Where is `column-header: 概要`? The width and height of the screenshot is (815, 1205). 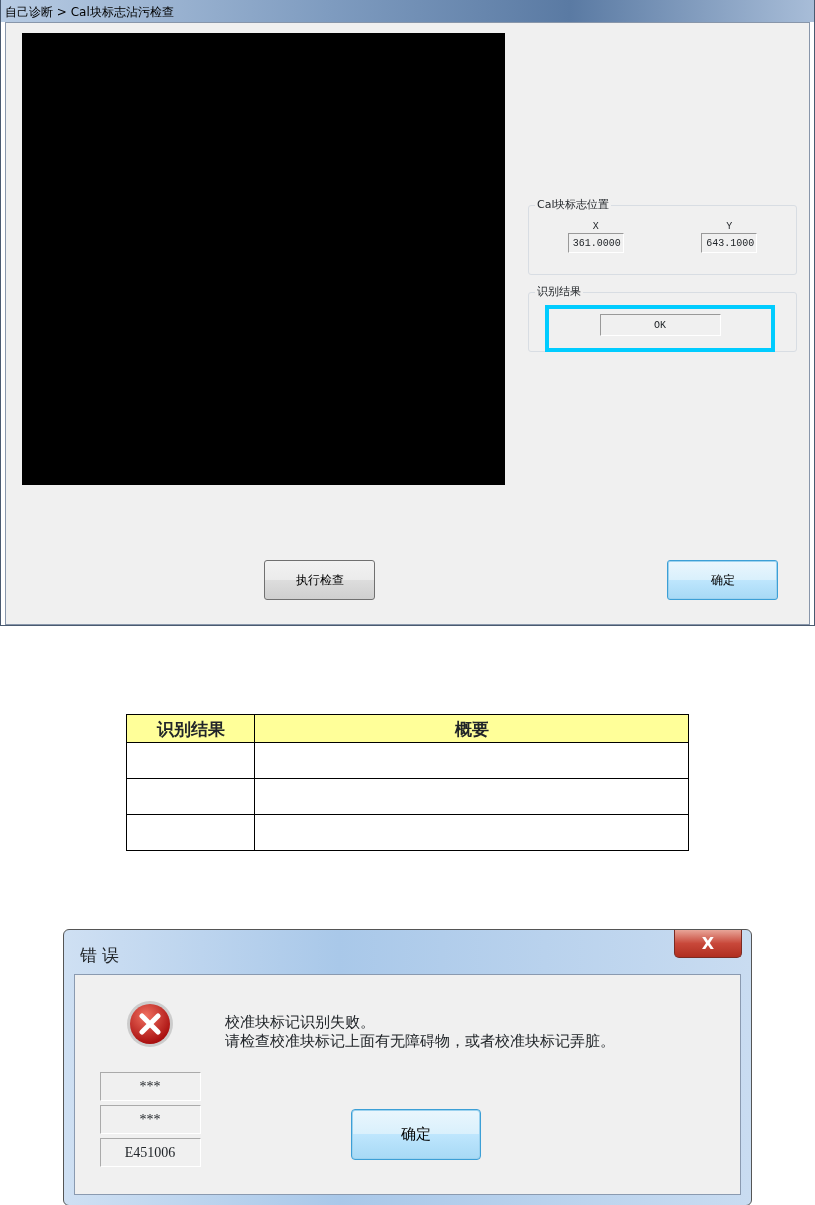
column-header: 概要 is located at coordinates (471, 728).